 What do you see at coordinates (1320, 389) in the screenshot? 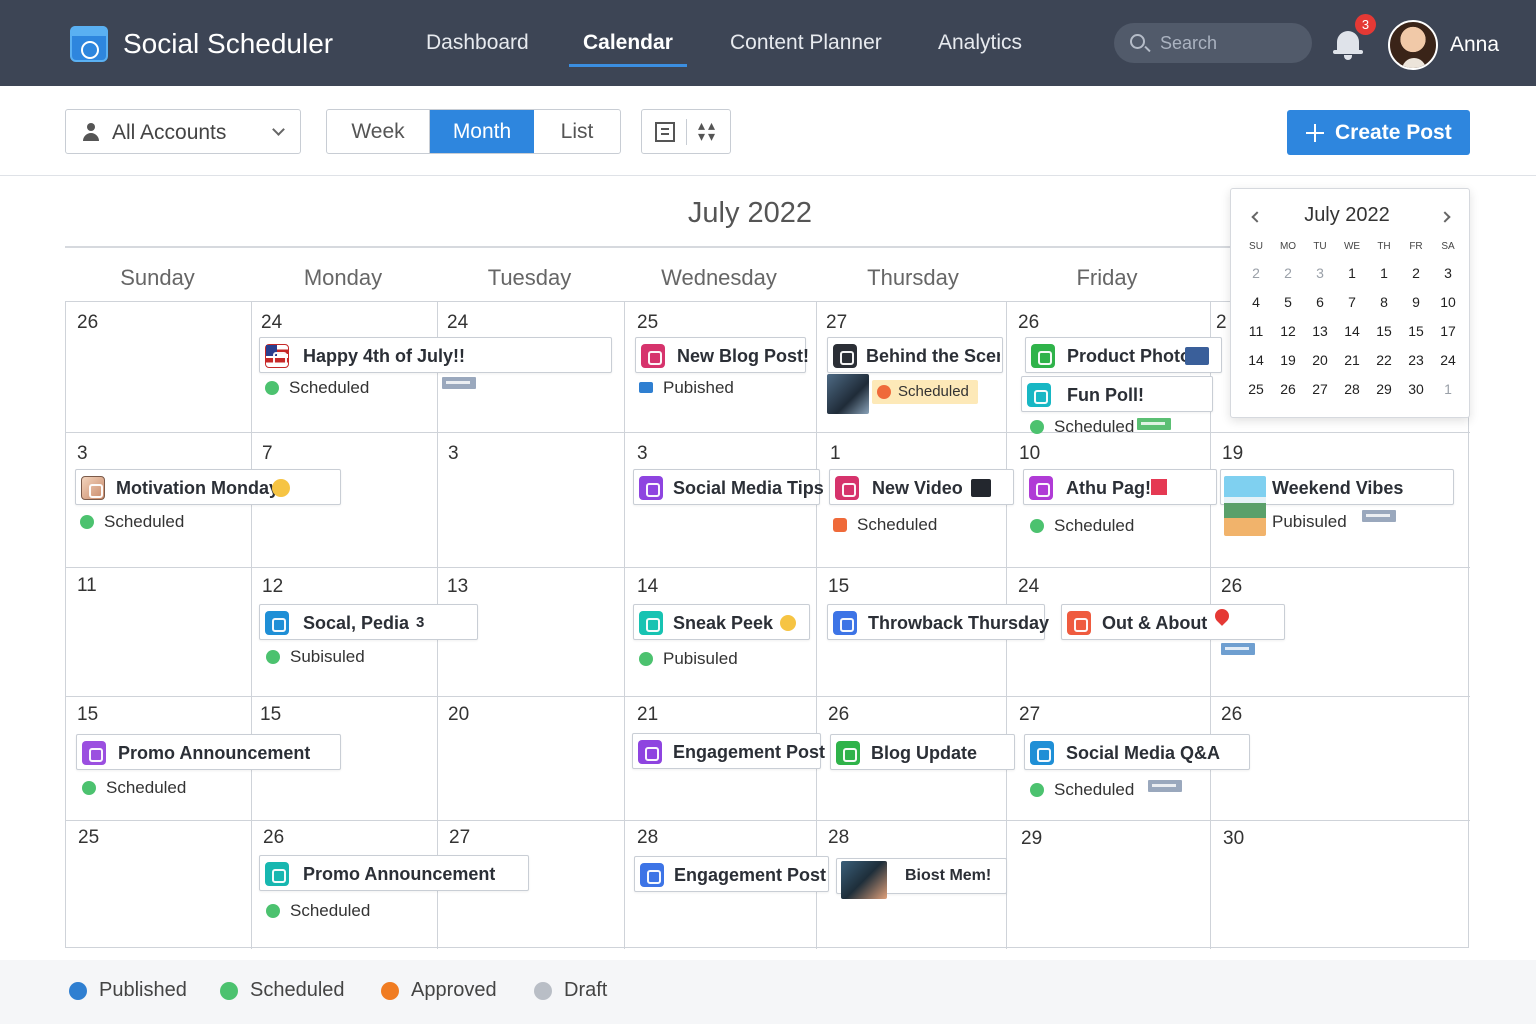
I see `mini-calendar-day: 27` at bounding box center [1320, 389].